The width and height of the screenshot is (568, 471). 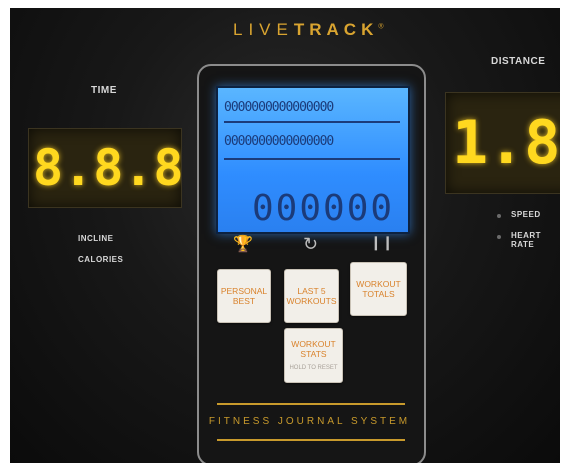 I want to click on distance-label: DISTANCE, so click(x=518, y=61).